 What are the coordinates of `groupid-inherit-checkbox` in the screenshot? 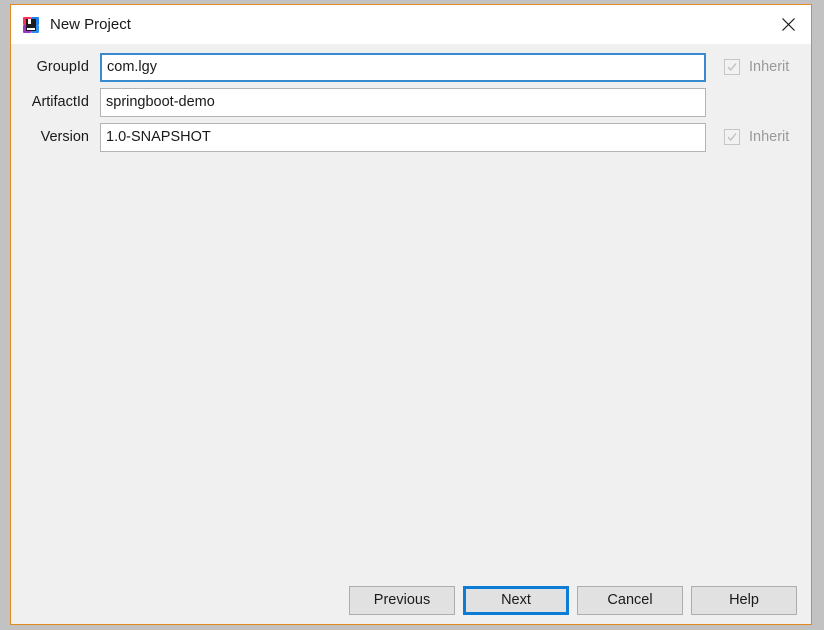 It's located at (732, 67).